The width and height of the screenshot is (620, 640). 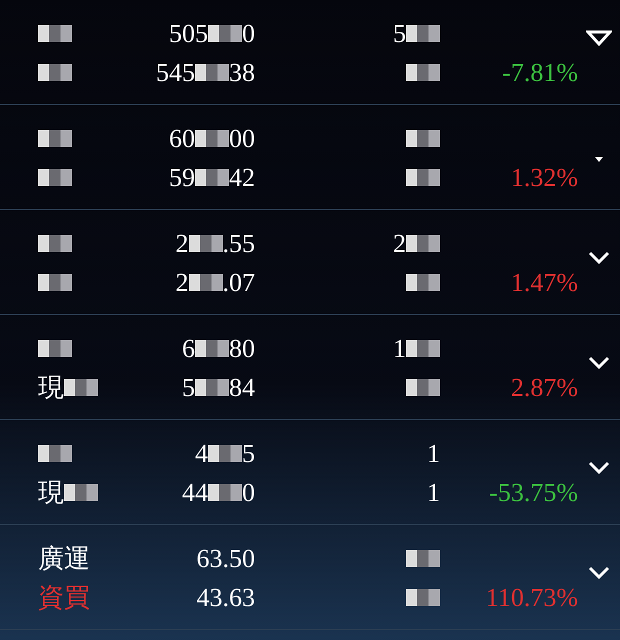 What do you see at coordinates (242, 73) in the screenshot?
I see `price-value: 38` at bounding box center [242, 73].